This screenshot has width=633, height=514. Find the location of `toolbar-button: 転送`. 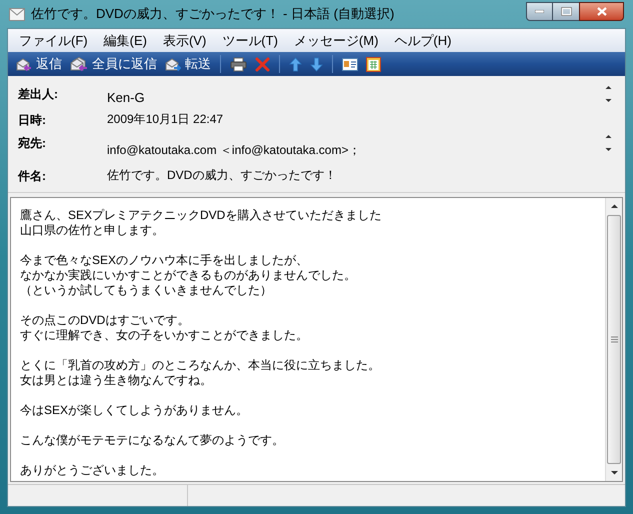

toolbar-button: 転送 is located at coordinates (188, 64).